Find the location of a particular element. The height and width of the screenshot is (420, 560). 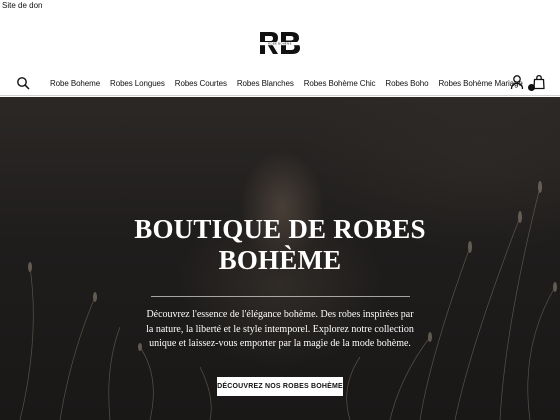

donation-site-link: Site de don is located at coordinates (22, 5).